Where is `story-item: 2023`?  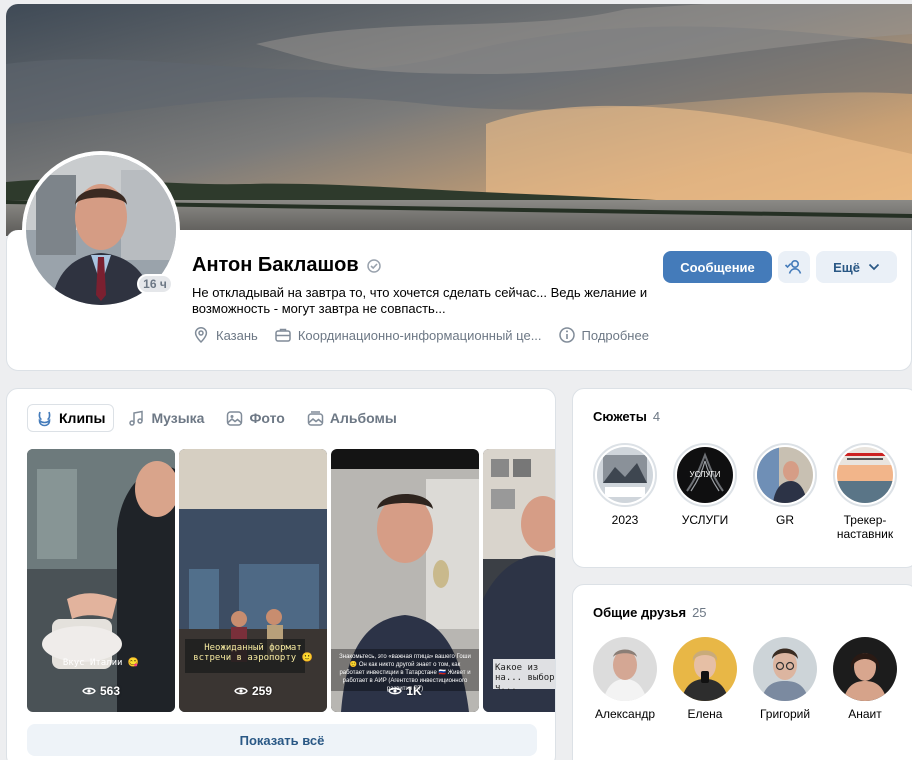
story-item: 2023 is located at coordinates (625, 485).